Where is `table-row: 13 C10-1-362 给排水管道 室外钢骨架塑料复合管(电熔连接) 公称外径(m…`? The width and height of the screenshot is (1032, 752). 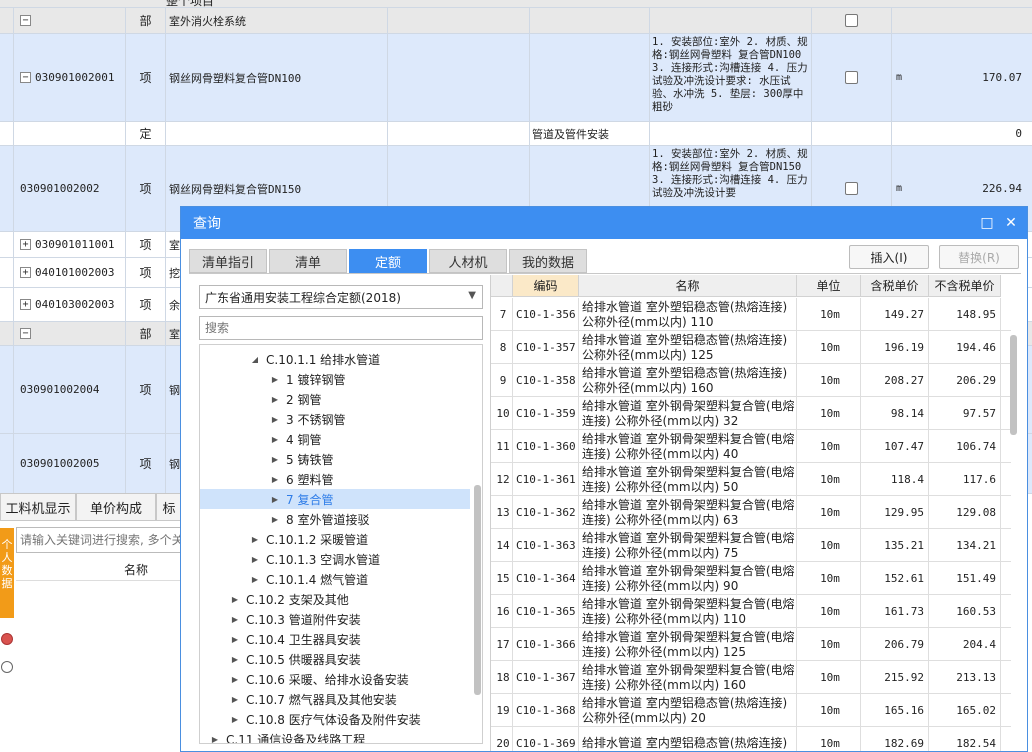 table-row: 13 C10-1-362 给排水管道 室外钢骨架塑料复合管(电熔连接) 公称外径(m… is located at coordinates (751, 512).